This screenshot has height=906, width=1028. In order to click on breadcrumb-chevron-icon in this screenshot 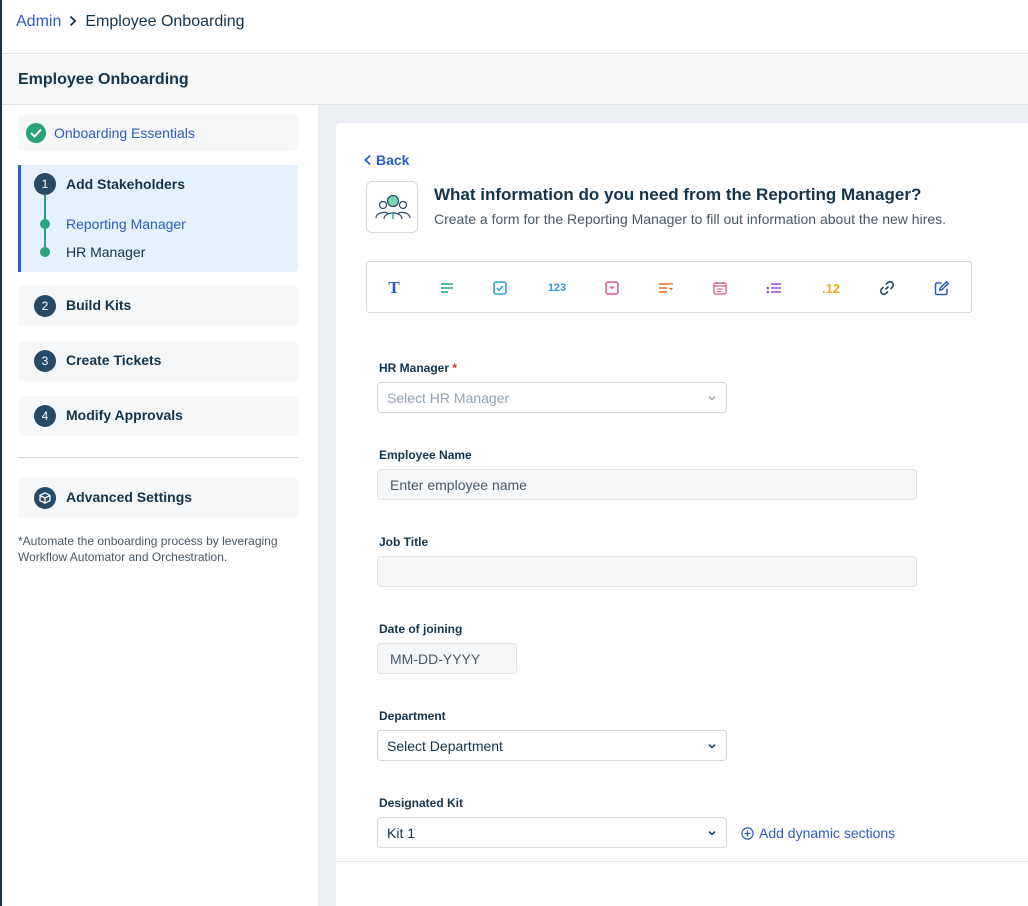, I will do `click(73, 22)`.